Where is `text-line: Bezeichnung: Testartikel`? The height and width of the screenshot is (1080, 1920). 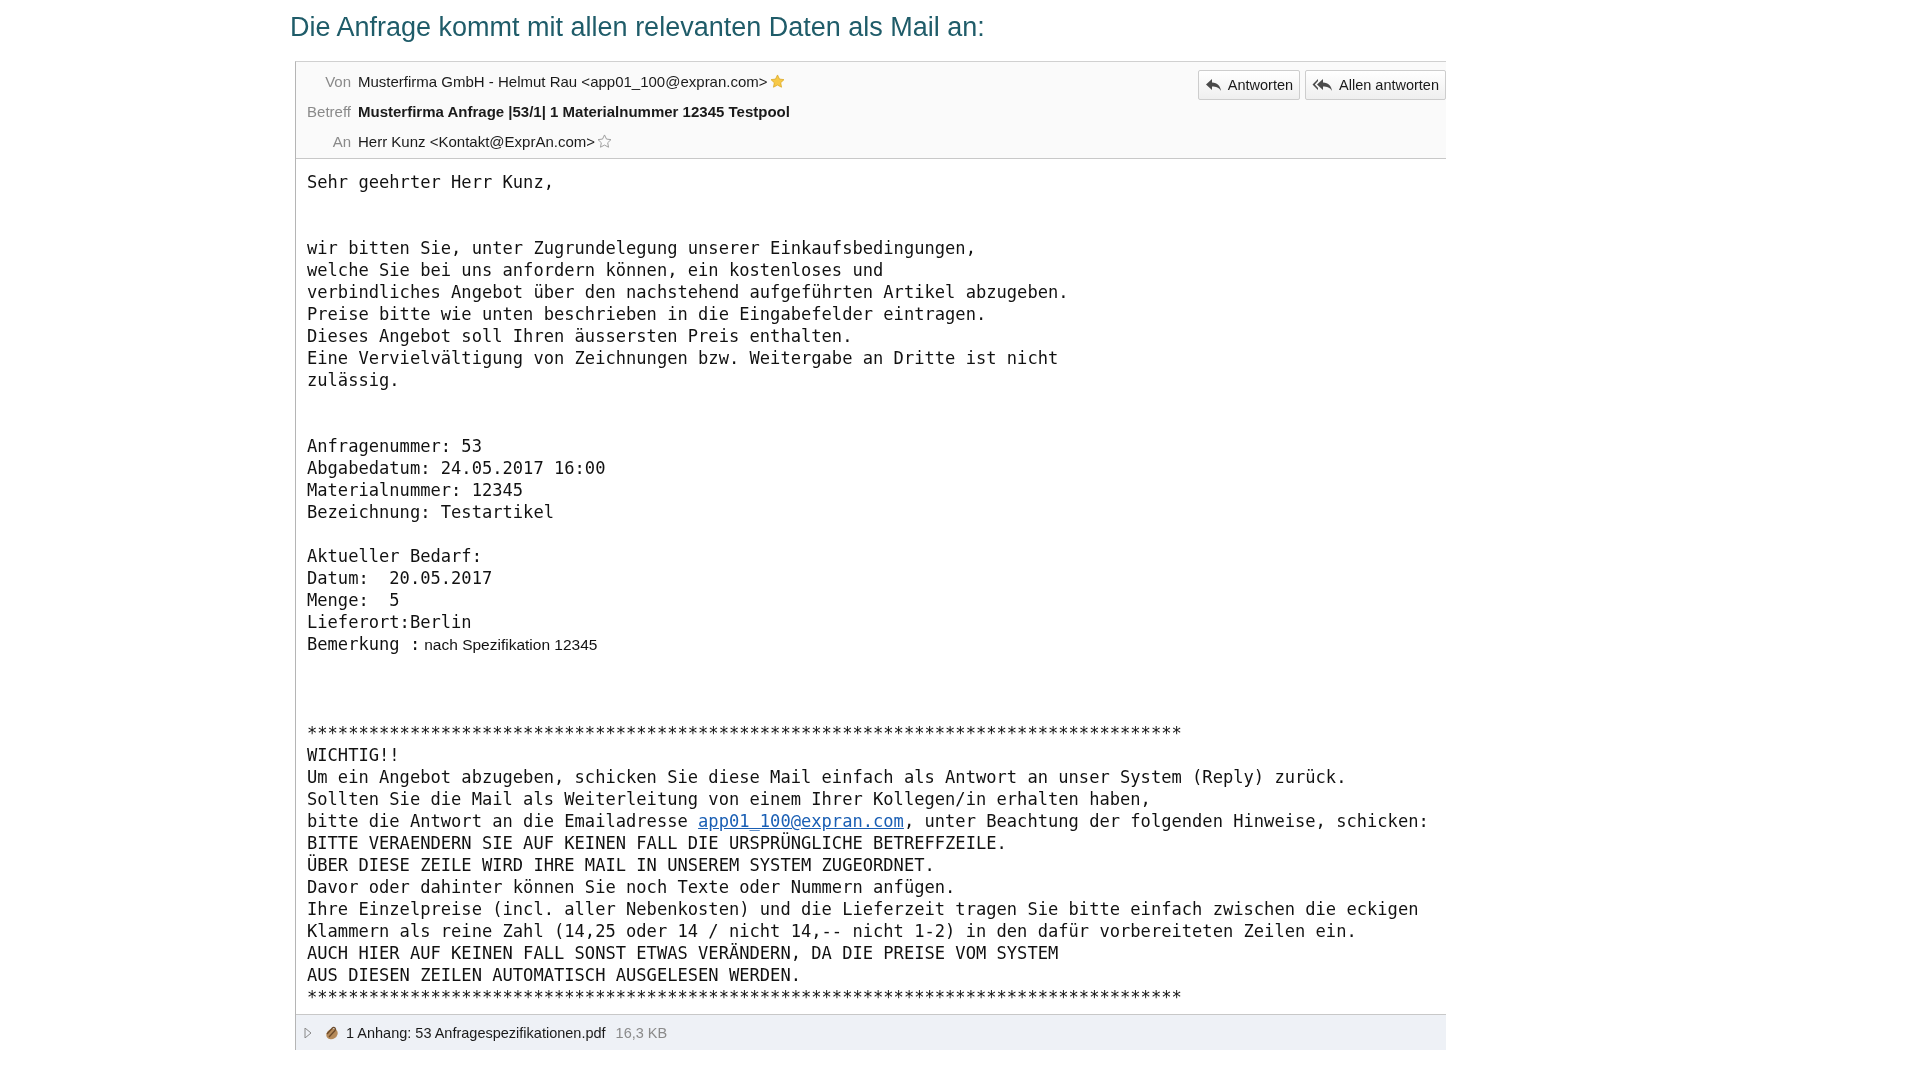 text-line: Bezeichnung: Testartikel is located at coordinates (431, 512).